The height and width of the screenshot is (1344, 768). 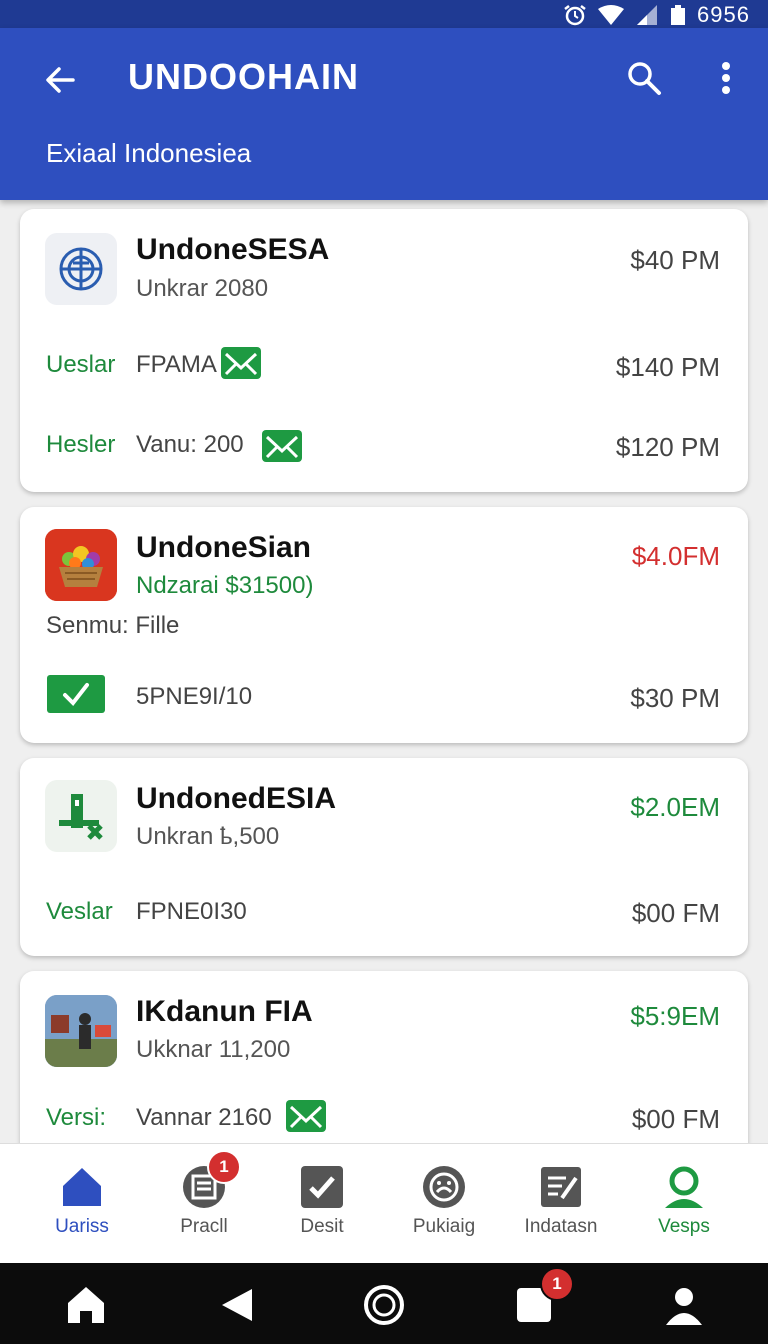 What do you see at coordinates (204, 1117) in the screenshot?
I see `row-value: Vannar 2160` at bounding box center [204, 1117].